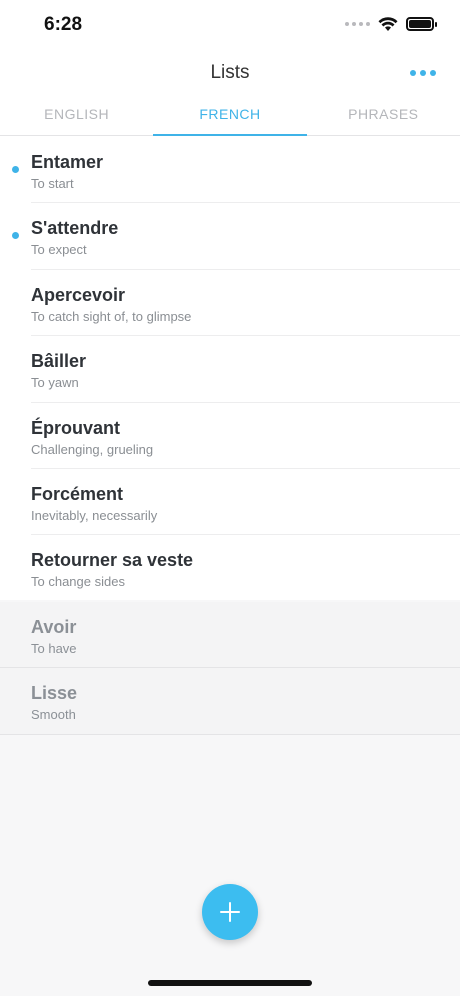  I want to click on item-word: Lisse, so click(54, 693).